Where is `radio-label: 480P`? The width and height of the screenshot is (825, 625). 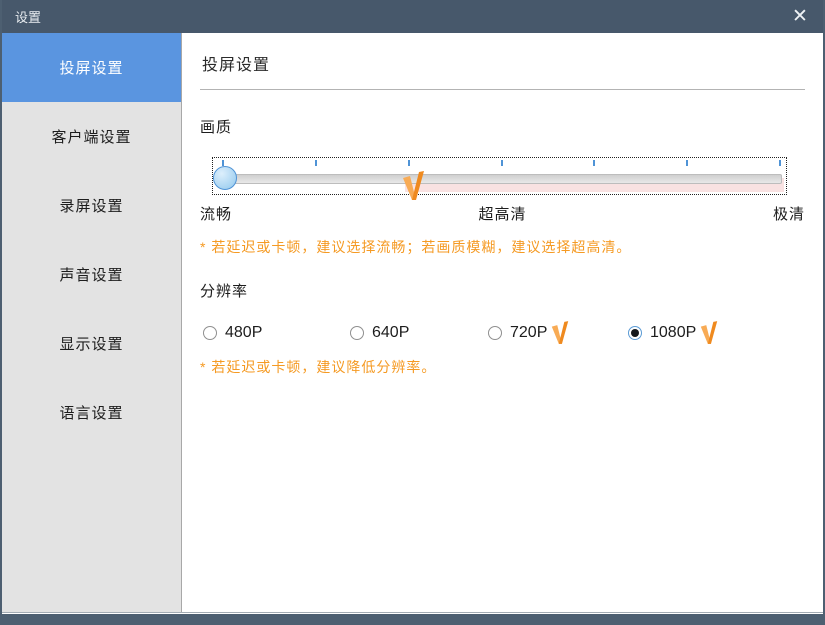 radio-label: 480P is located at coordinates (244, 332).